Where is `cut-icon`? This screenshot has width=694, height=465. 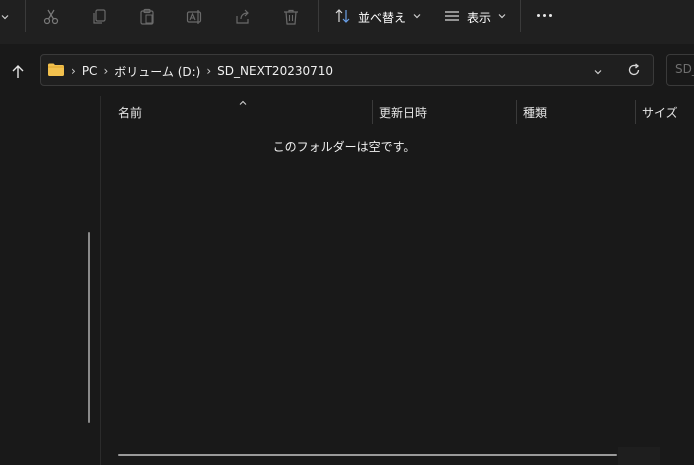 cut-icon is located at coordinates (51, 17).